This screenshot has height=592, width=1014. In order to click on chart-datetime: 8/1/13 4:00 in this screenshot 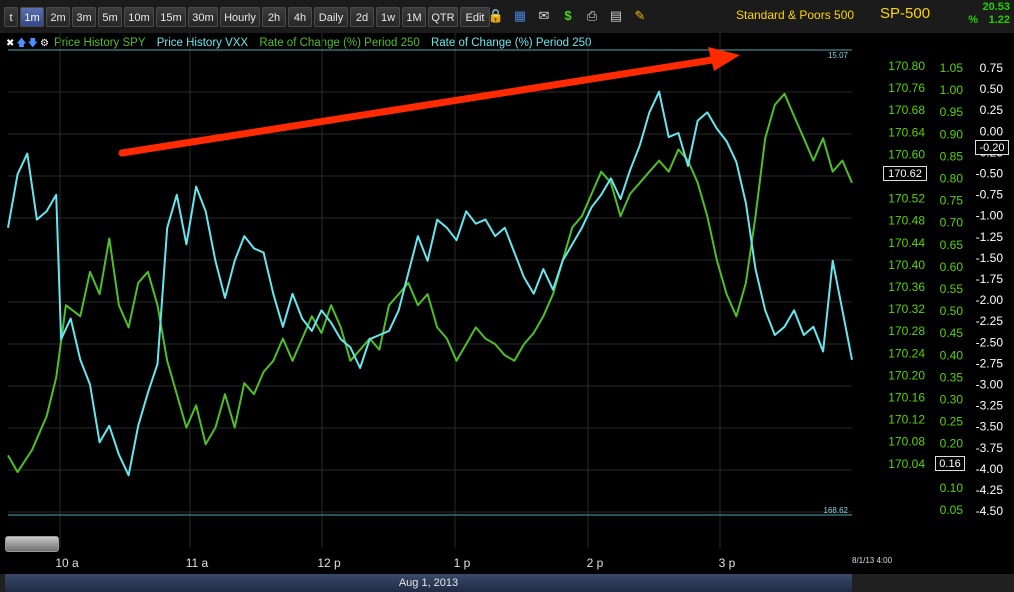, I will do `click(872, 560)`.